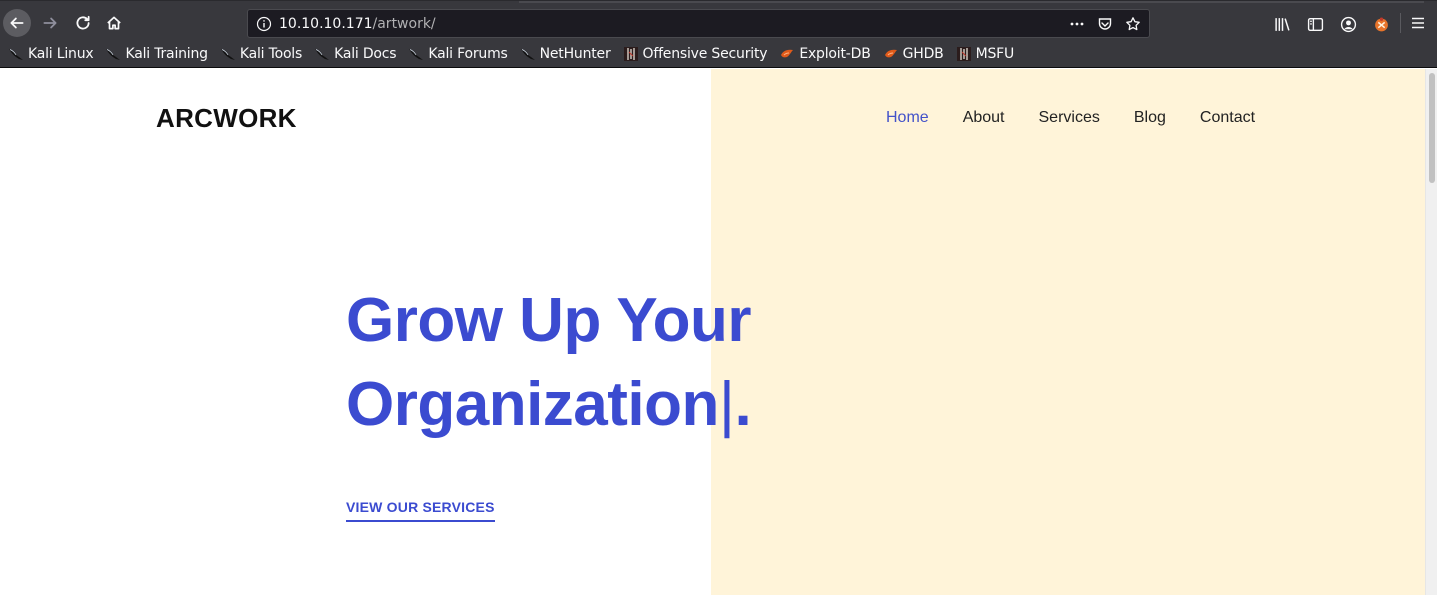 Image resolution: width=1437 pixels, height=595 pixels. I want to click on star-icon, so click(1133, 24).